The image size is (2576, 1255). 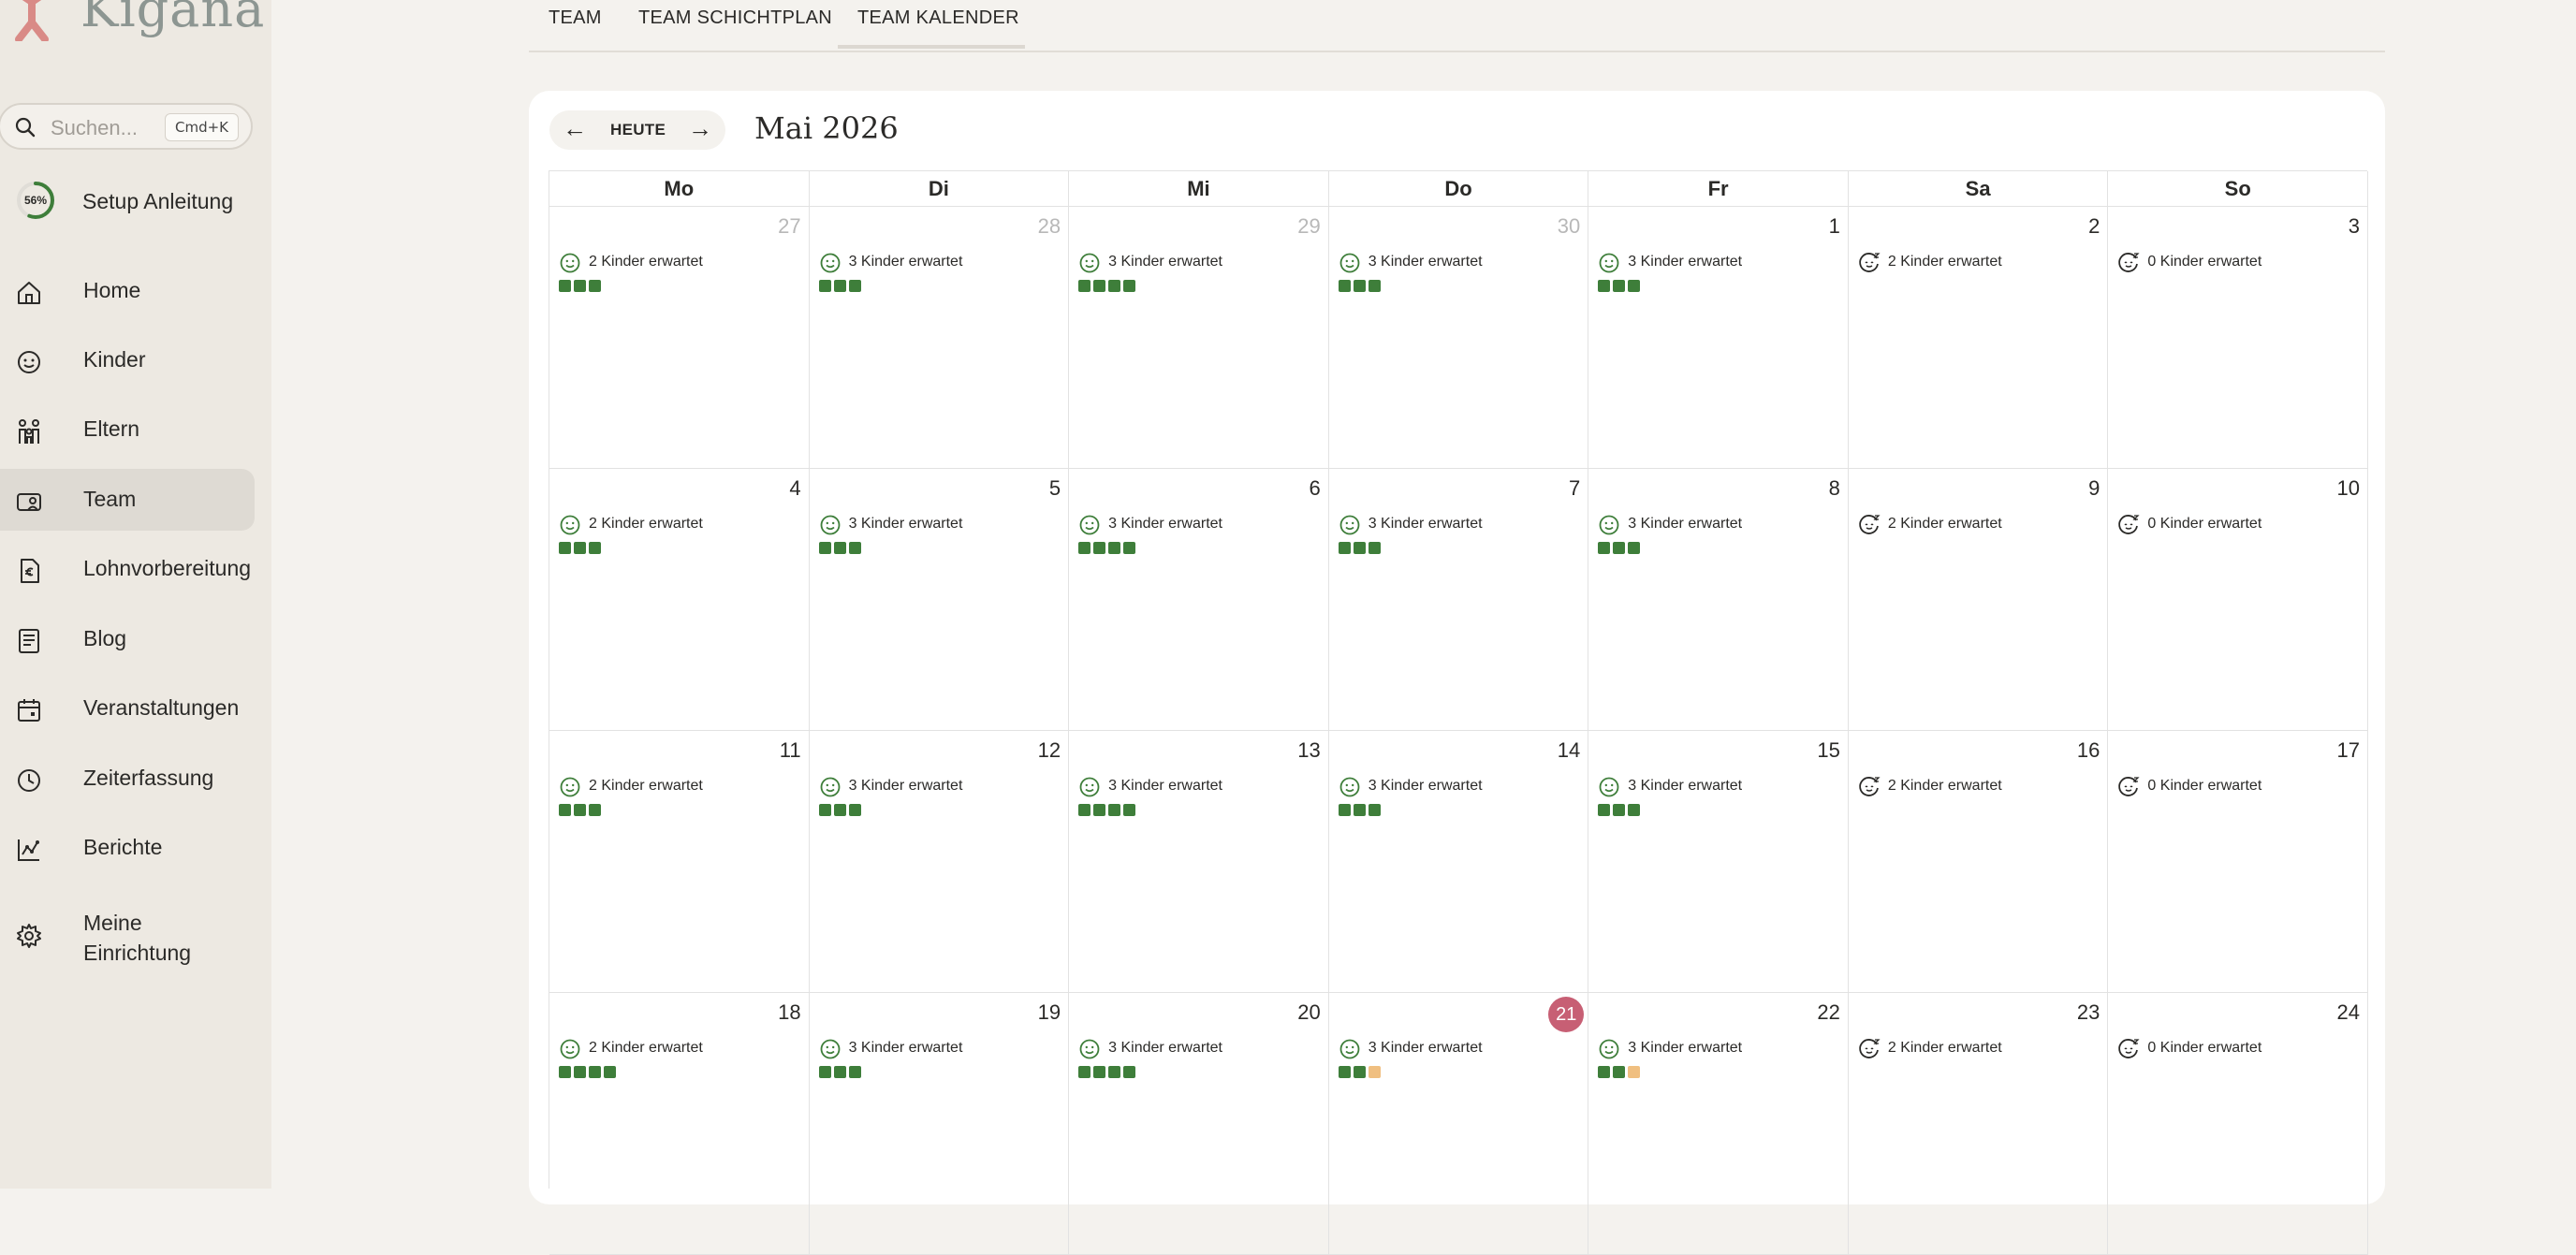 I want to click on sidebar-item-berichte: Berichte, so click(x=127, y=848).